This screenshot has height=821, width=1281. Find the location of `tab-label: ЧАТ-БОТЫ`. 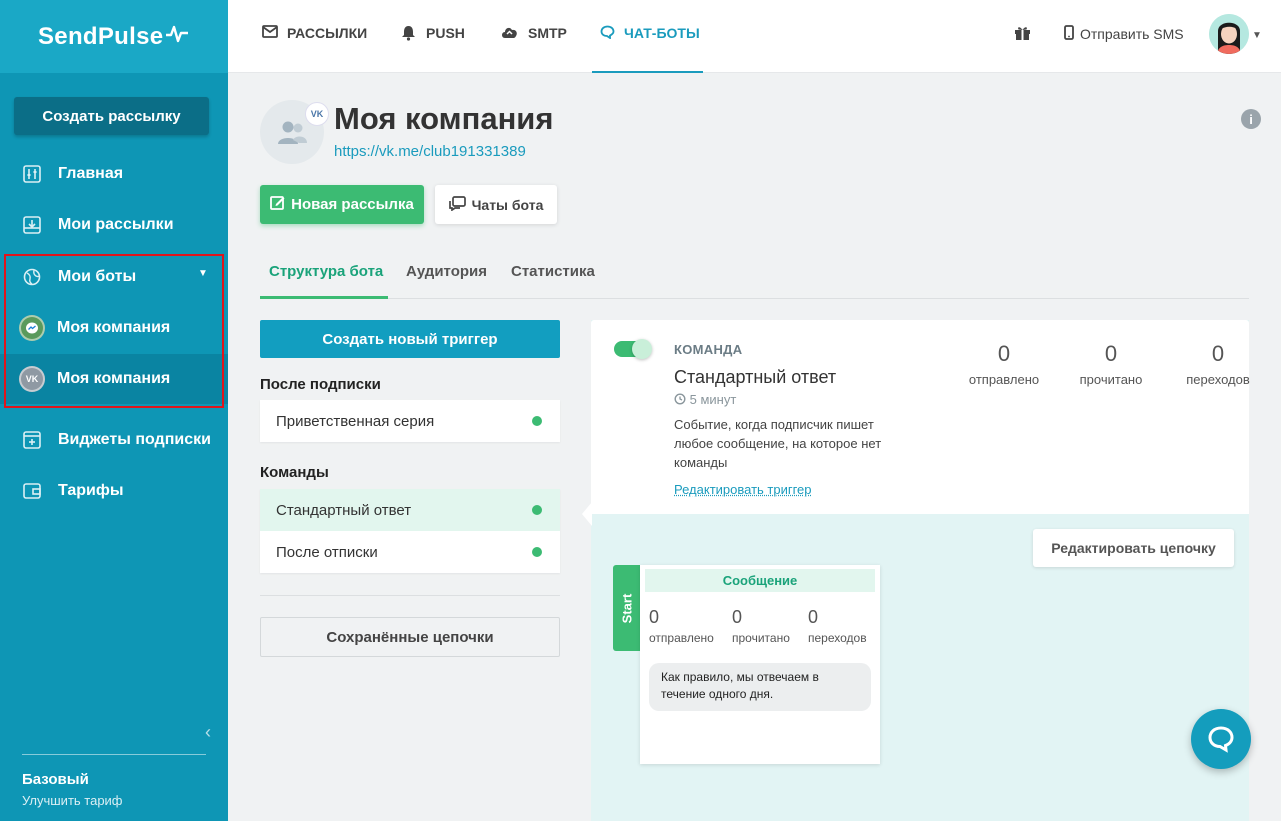

tab-label: ЧАТ-БОТЫ is located at coordinates (662, 33).